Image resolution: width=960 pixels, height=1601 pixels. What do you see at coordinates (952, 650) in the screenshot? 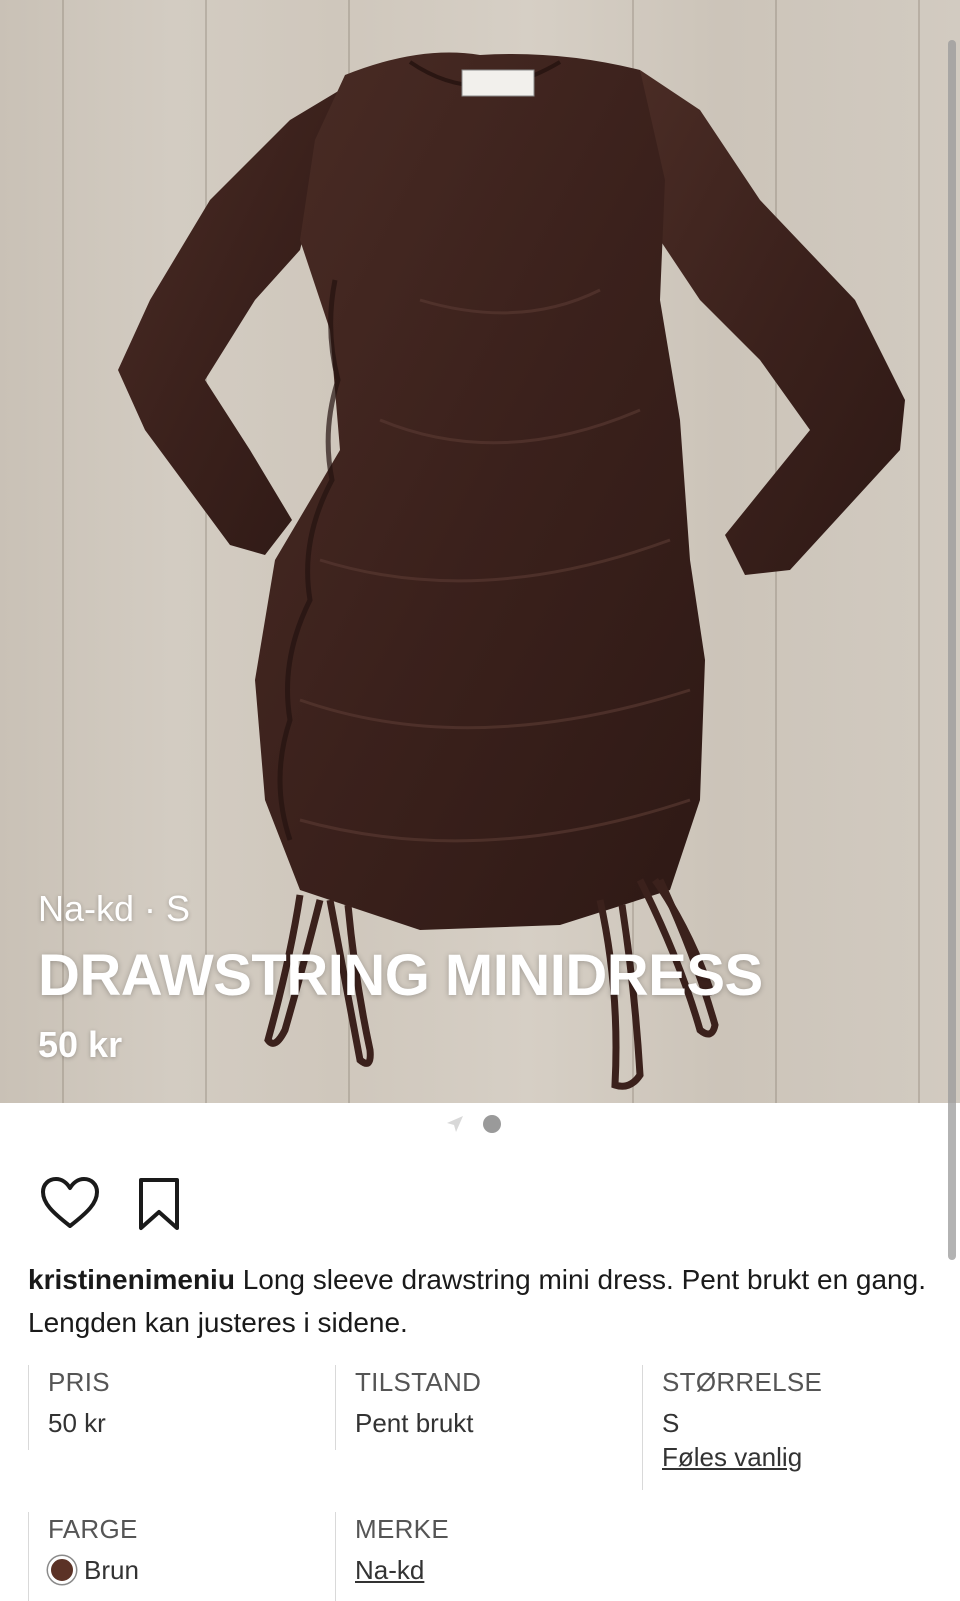
I see `scrollbar` at bounding box center [952, 650].